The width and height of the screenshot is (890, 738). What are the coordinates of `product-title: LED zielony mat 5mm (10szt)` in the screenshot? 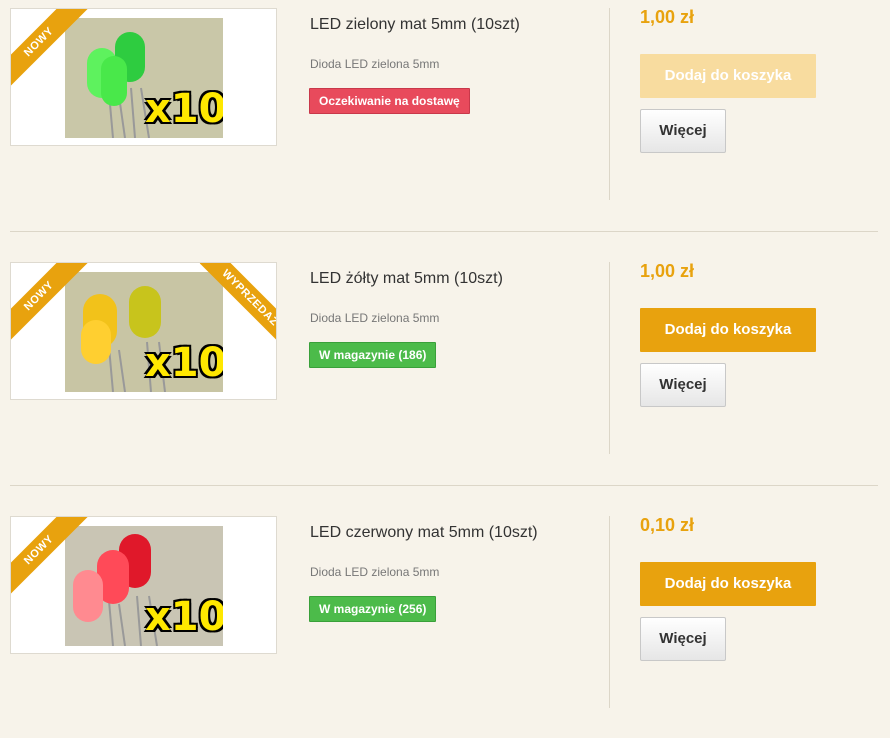 It's located at (415, 25).